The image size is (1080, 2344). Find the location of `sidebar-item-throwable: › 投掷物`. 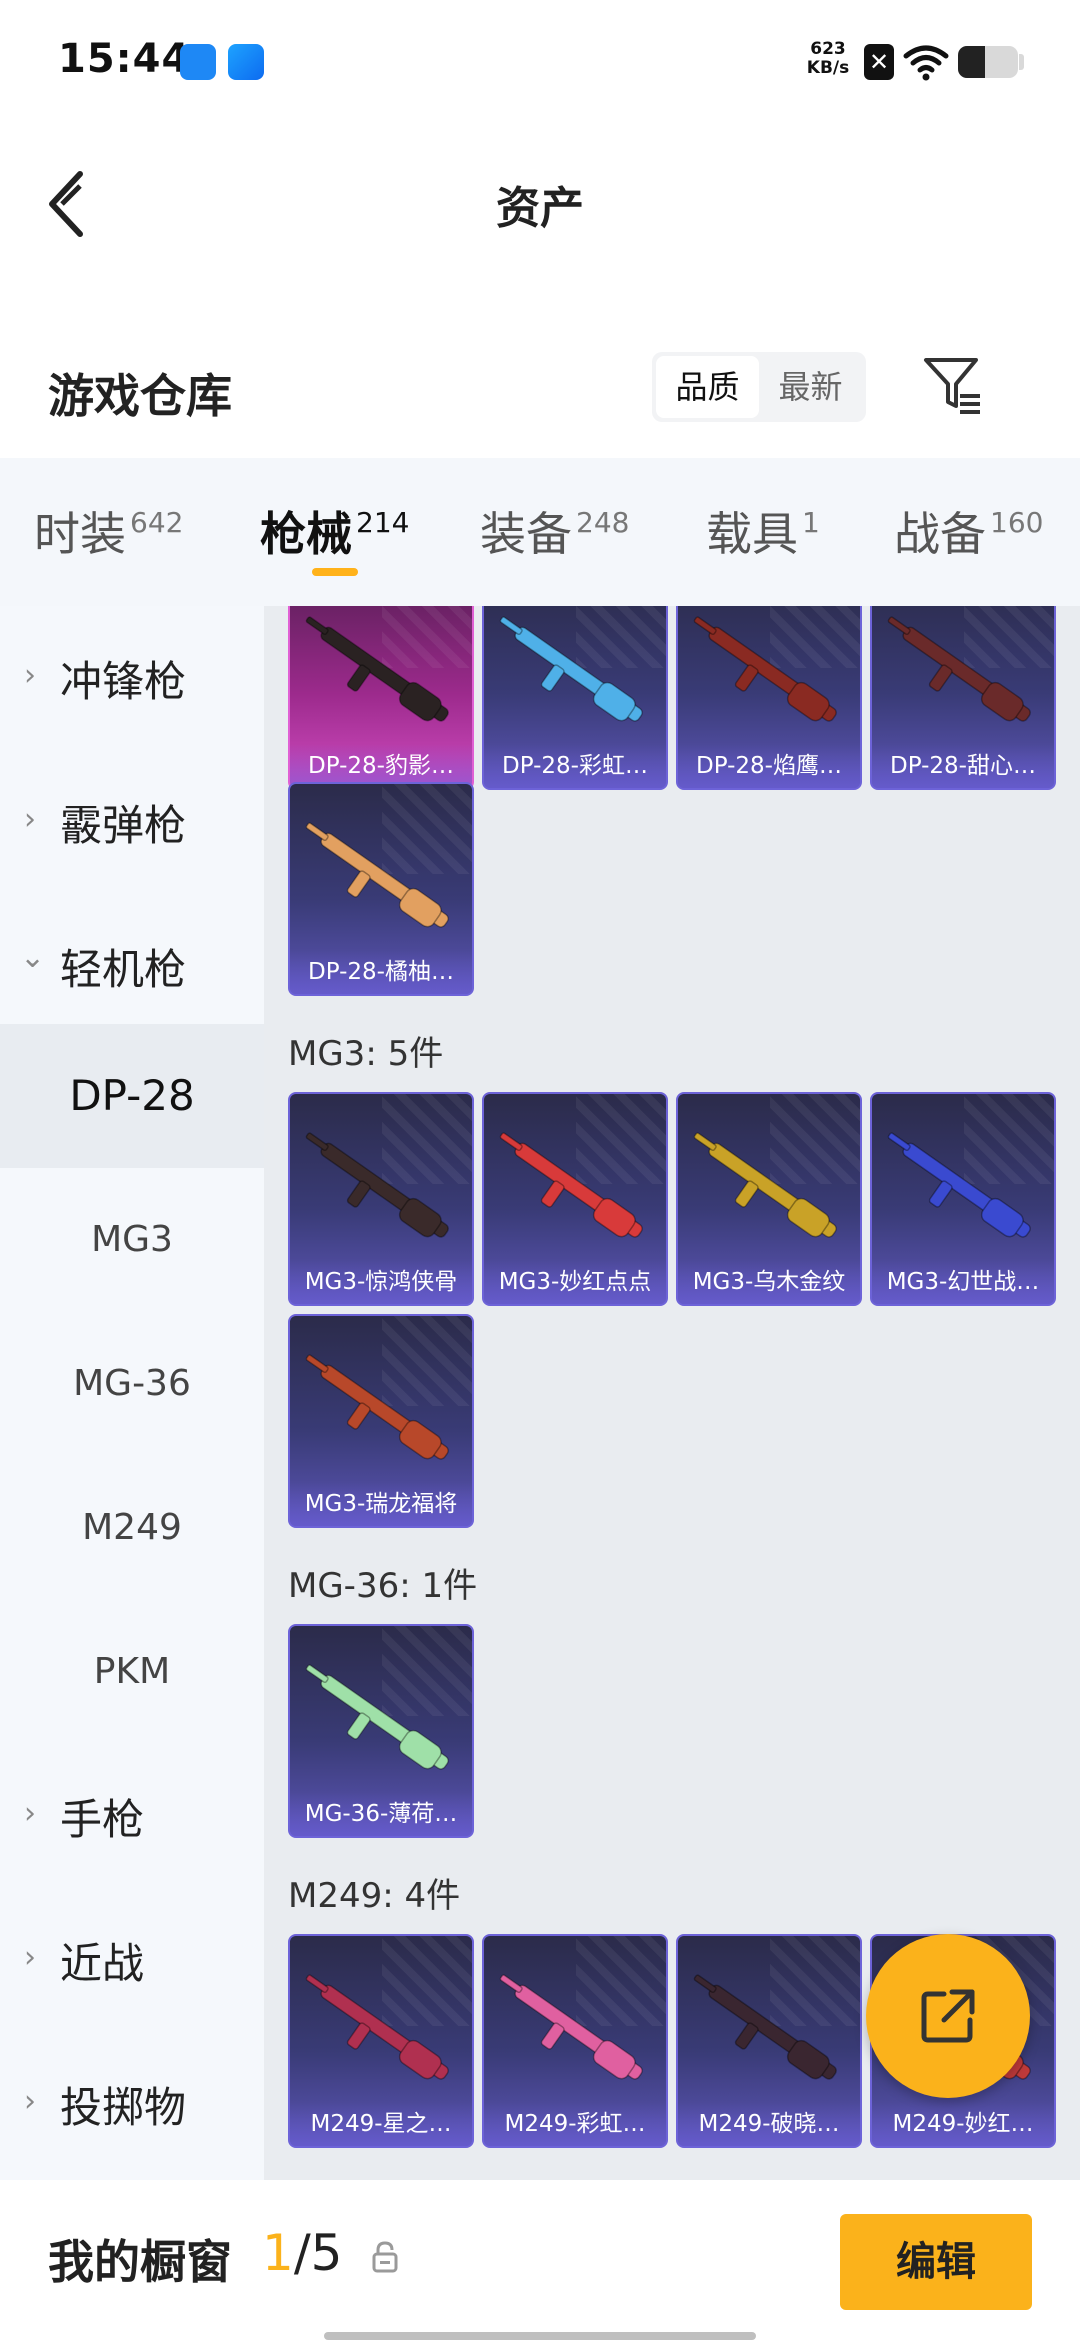

sidebar-item-throwable: › 投掷物 is located at coordinates (132, 2104).